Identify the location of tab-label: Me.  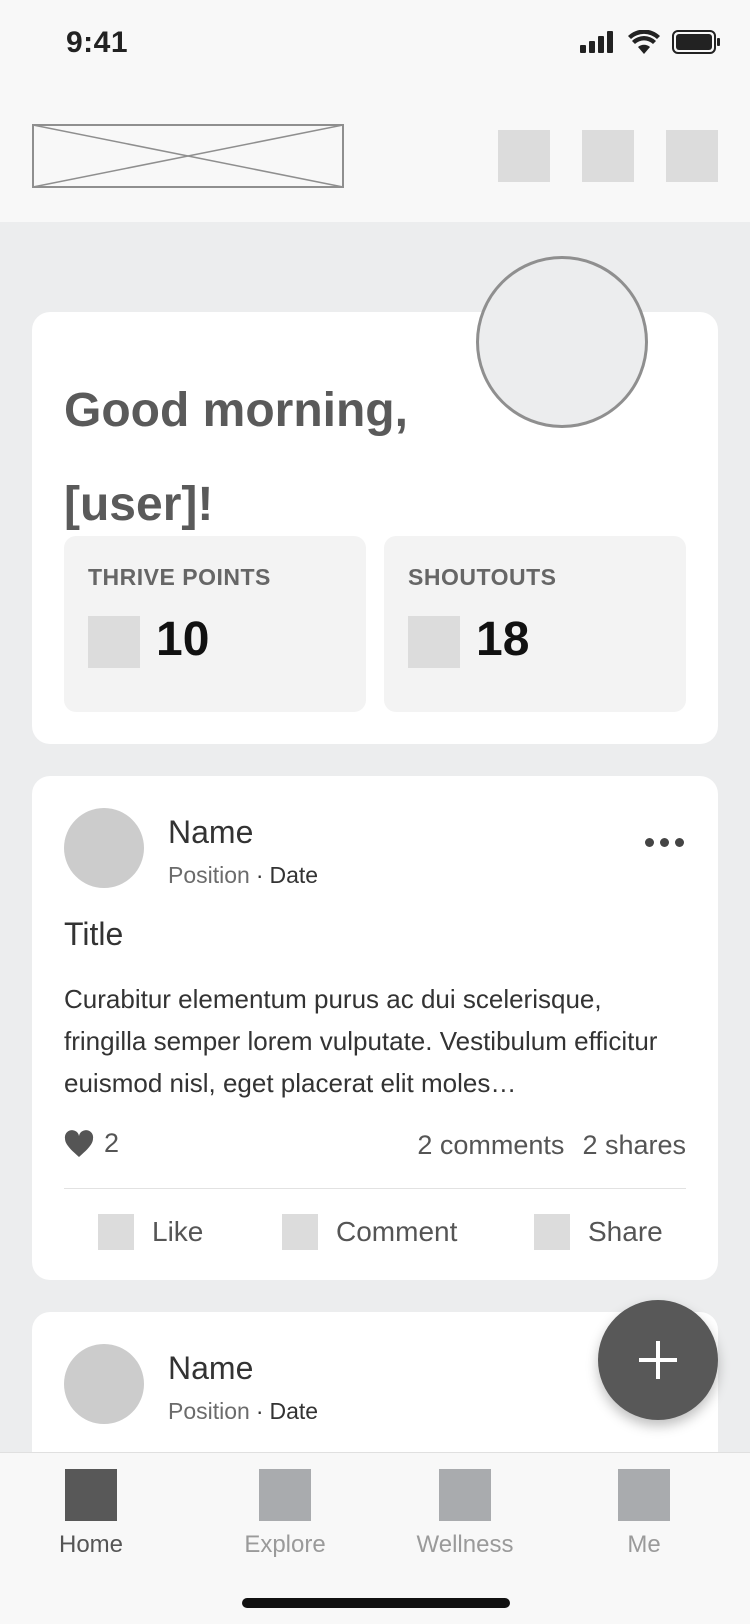
(644, 1544).